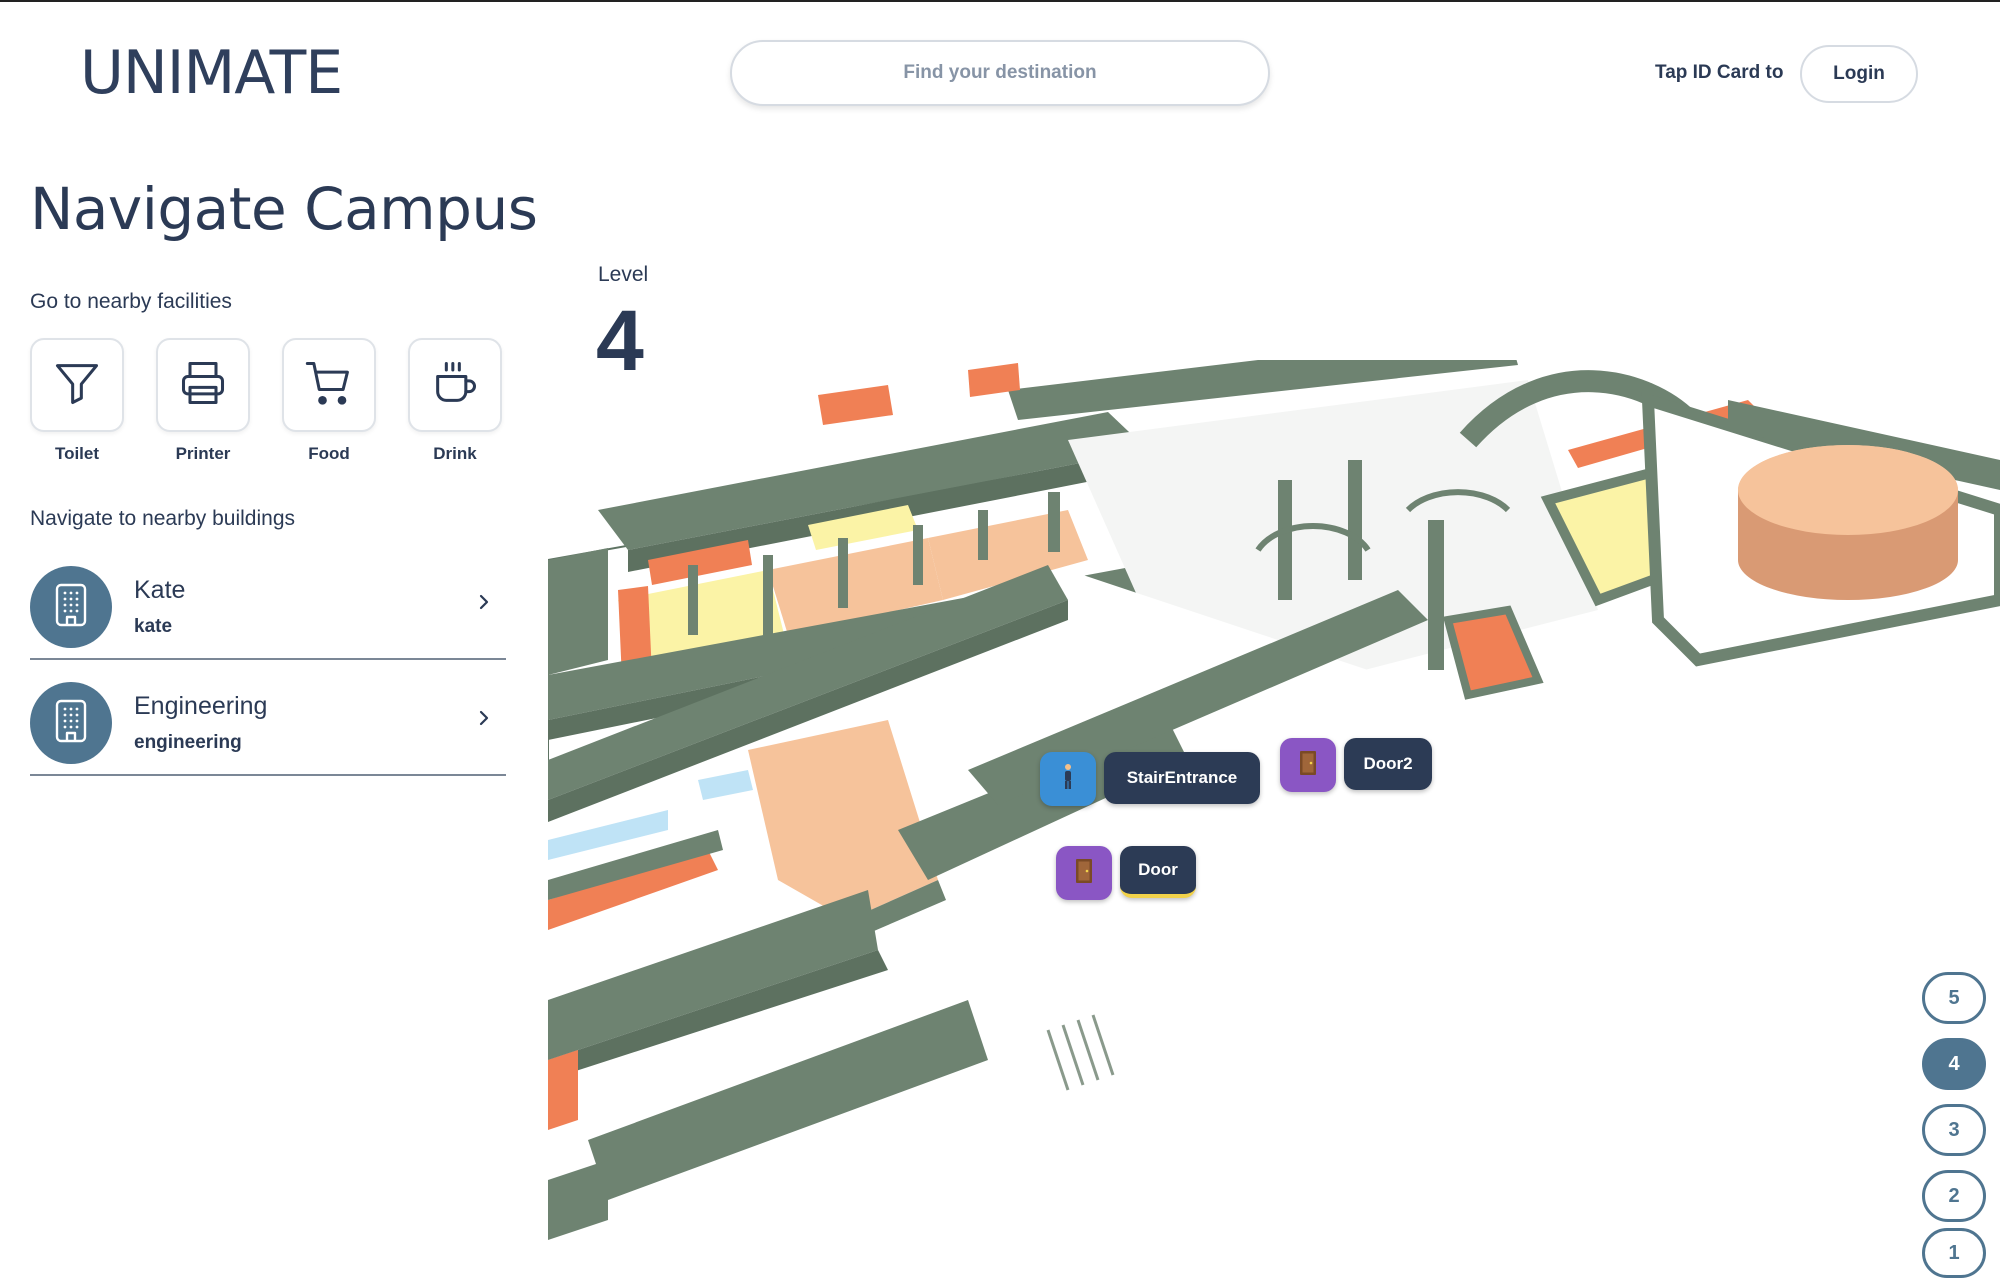  I want to click on filter-icon, so click(77, 385).